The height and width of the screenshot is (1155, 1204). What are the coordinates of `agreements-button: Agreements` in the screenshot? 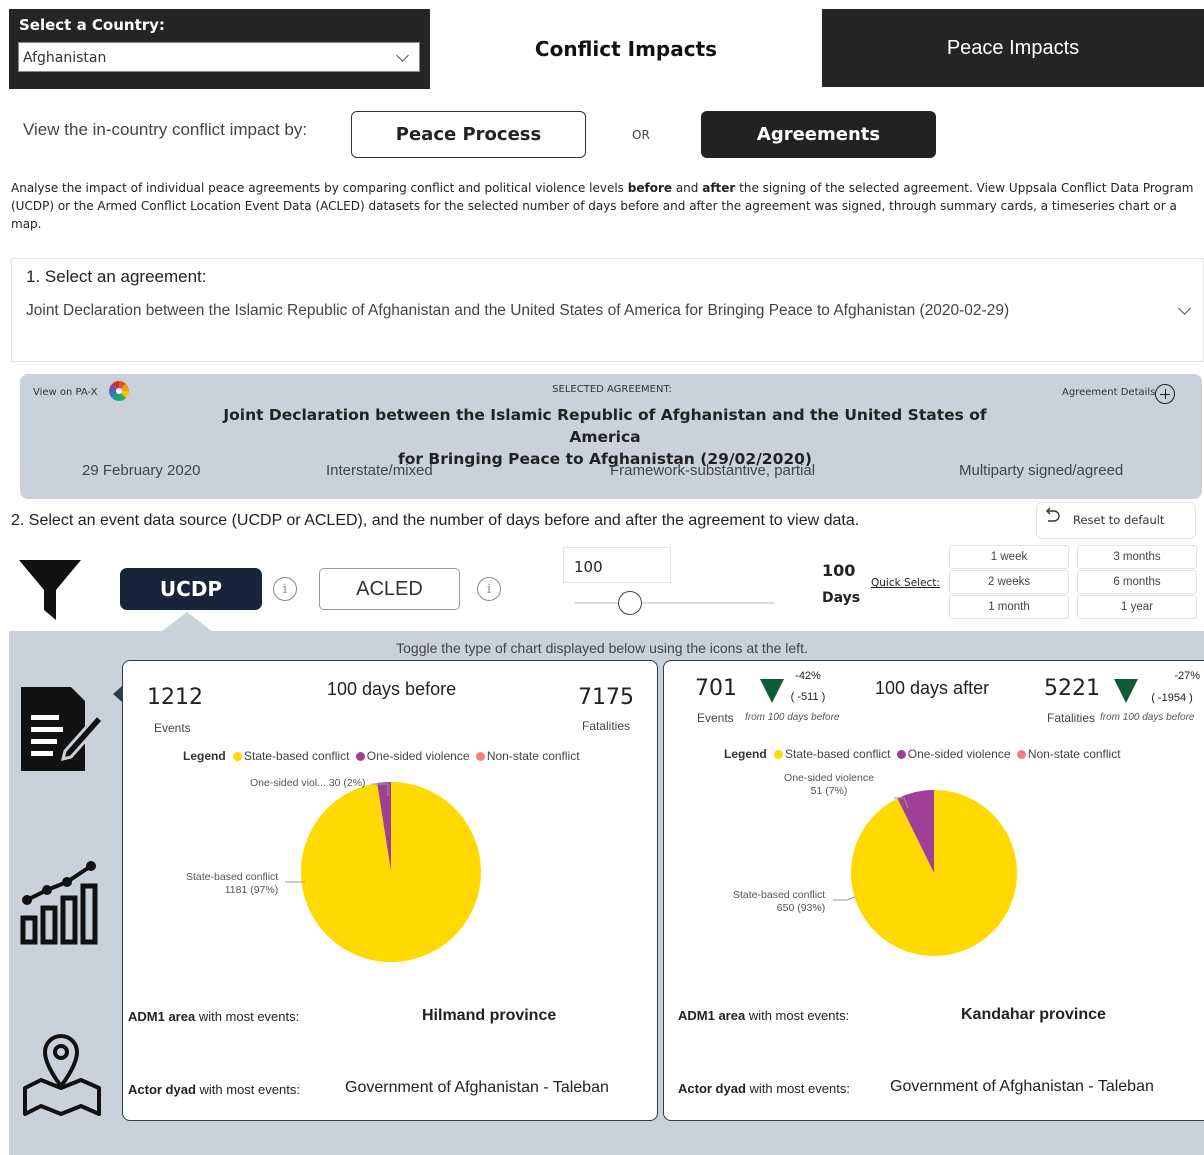 It's located at (818, 134).